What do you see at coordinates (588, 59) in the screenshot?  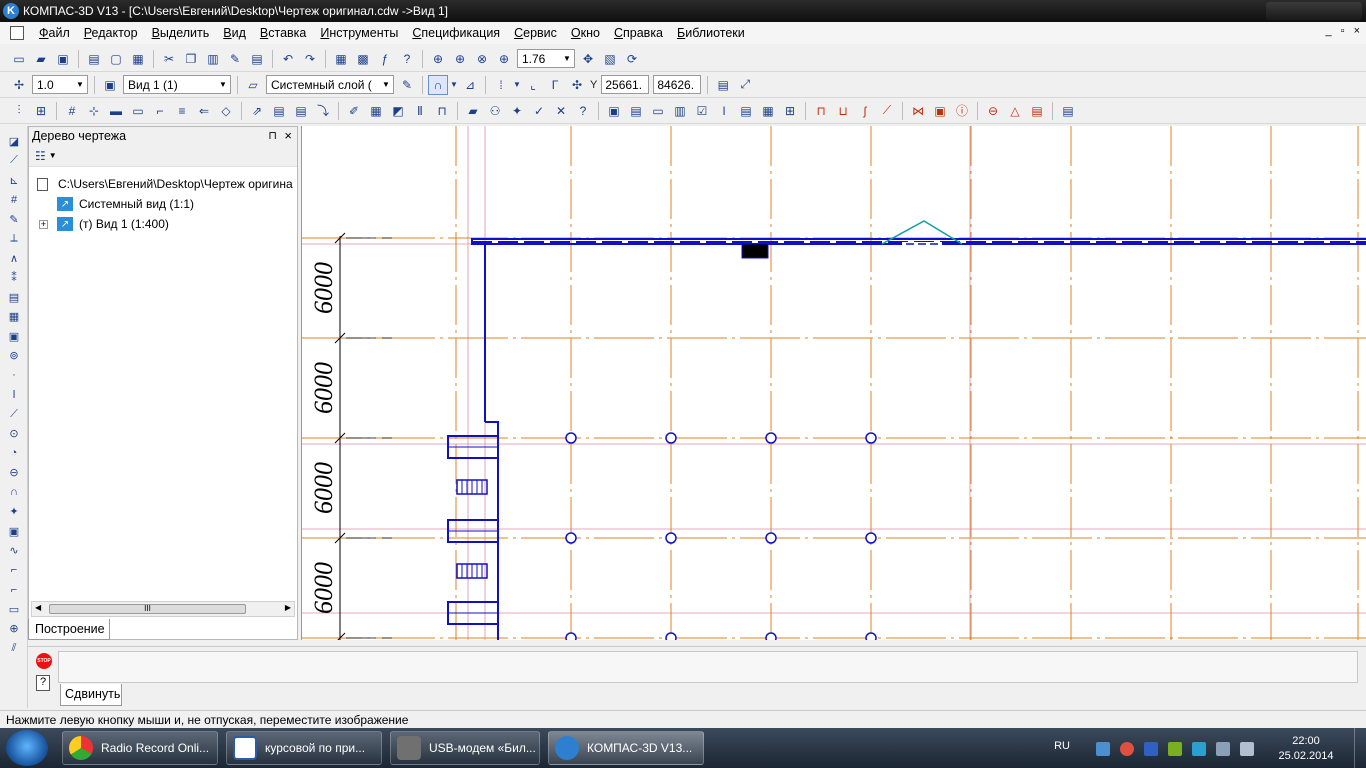 I see `pan-icon: ✥` at bounding box center [588, 59].